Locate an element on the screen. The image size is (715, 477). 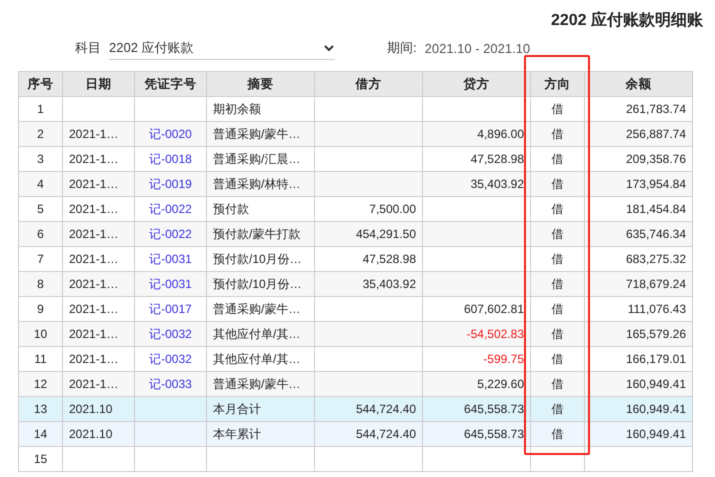
row-number: 1 is located at coordinates (40, 109).